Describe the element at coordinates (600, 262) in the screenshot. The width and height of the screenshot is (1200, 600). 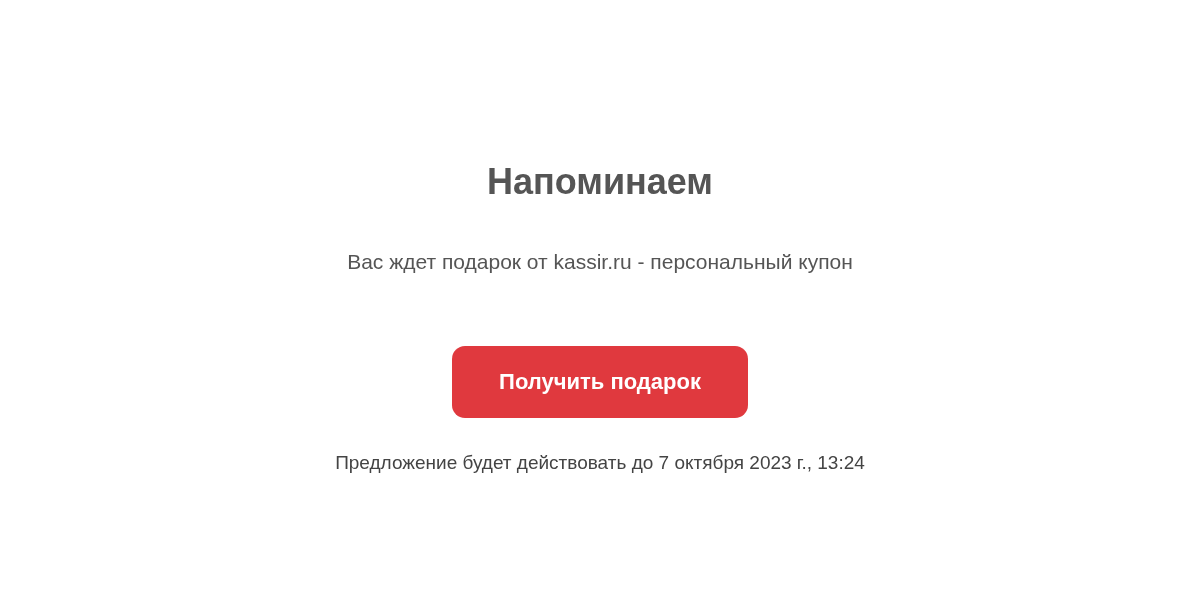
I see `message-text: Вас ждет подарок от kassir.ru - персональный купон` at that location.